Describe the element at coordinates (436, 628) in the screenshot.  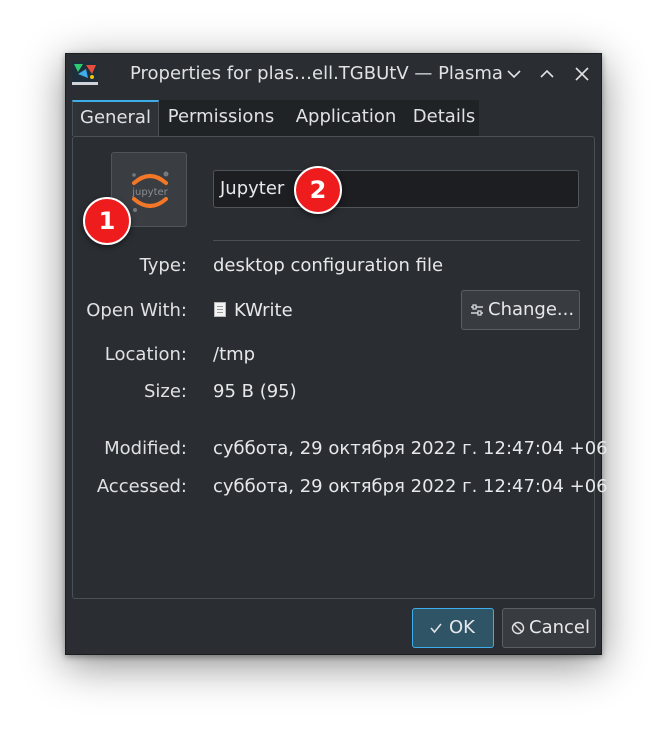
I see `checkmark-icon` at that location.